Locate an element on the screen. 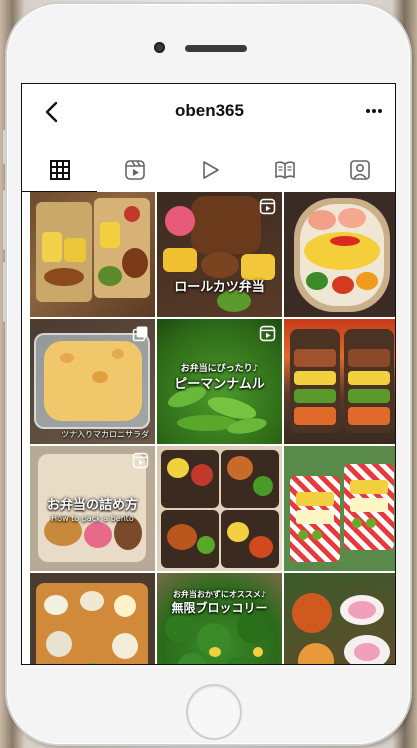 Image resolution: width=417 pixels, height=748 pixels. video-play-icon is located at coordinates (210, 170).